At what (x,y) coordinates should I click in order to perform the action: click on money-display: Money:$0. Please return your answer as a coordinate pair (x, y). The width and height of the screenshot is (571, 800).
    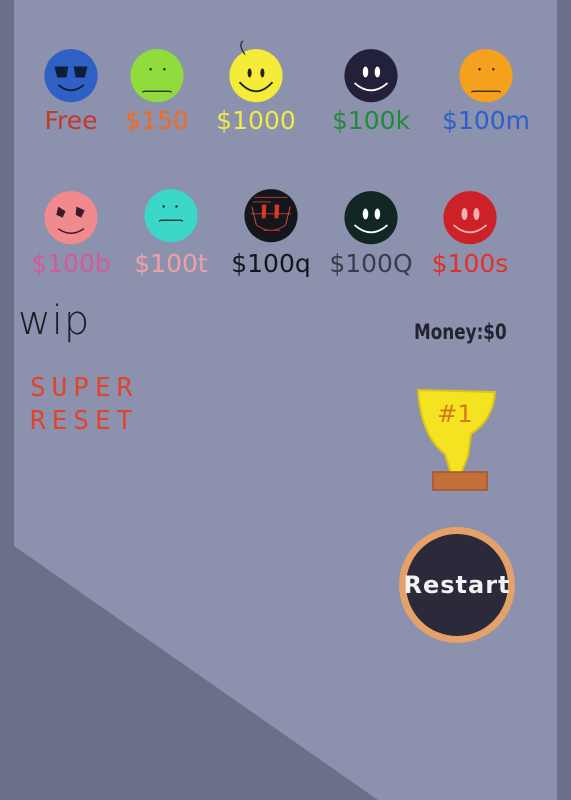
    Looking at the image, I should click on (460, 332).